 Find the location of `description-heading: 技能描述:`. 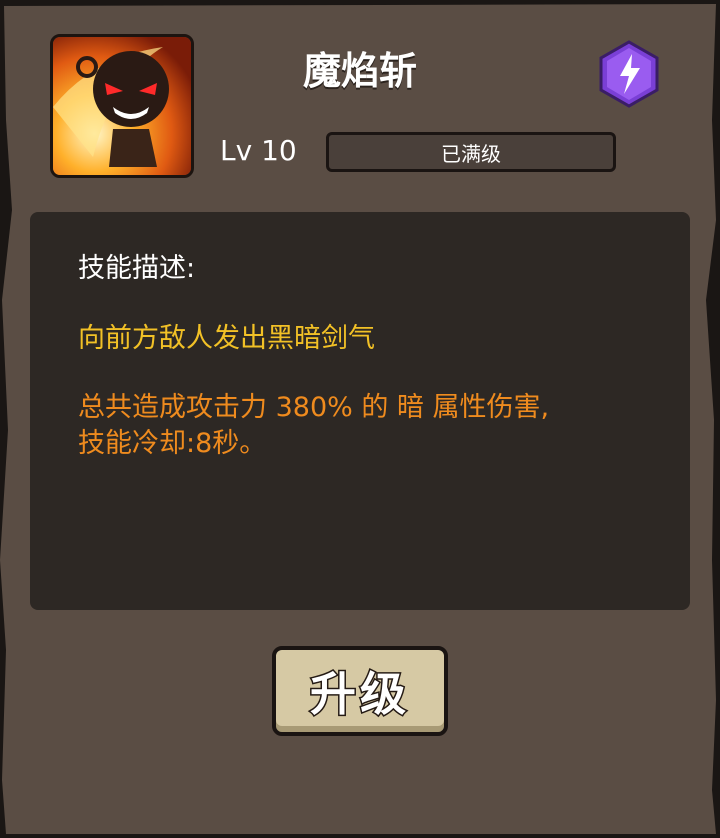

description-heading: 技能描述: is located at coordinates (137, 268).